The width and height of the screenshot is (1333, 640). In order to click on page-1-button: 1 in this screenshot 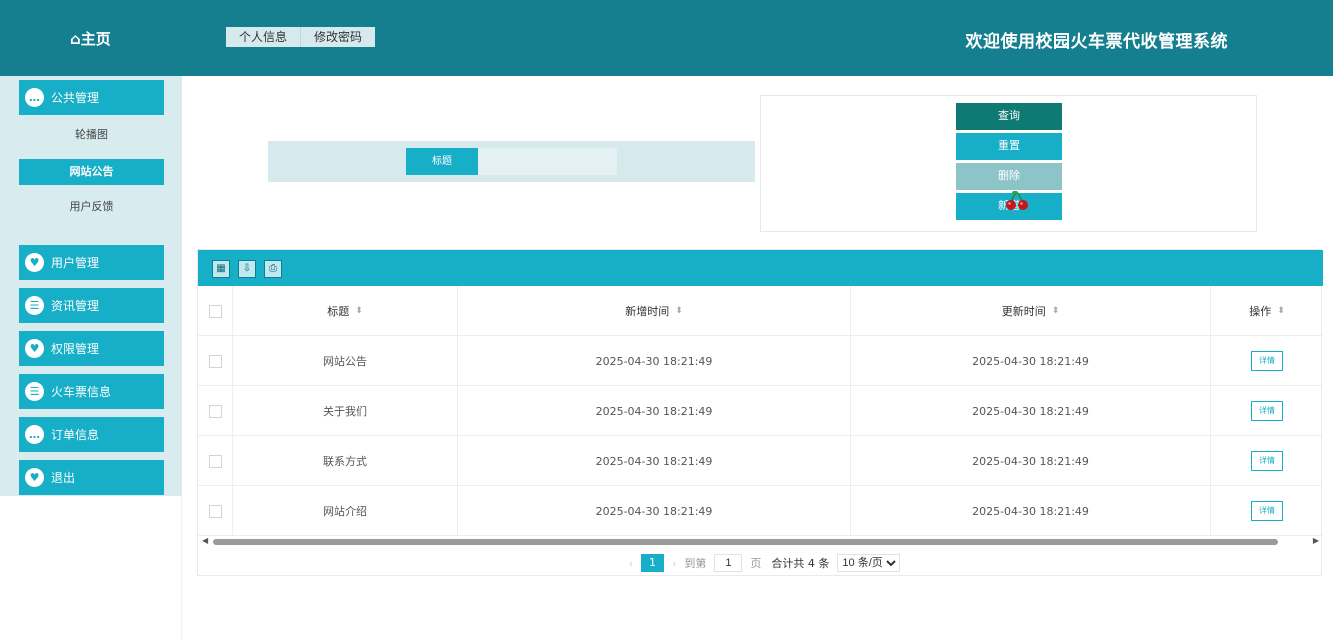, I will do `click(652, 563)`.